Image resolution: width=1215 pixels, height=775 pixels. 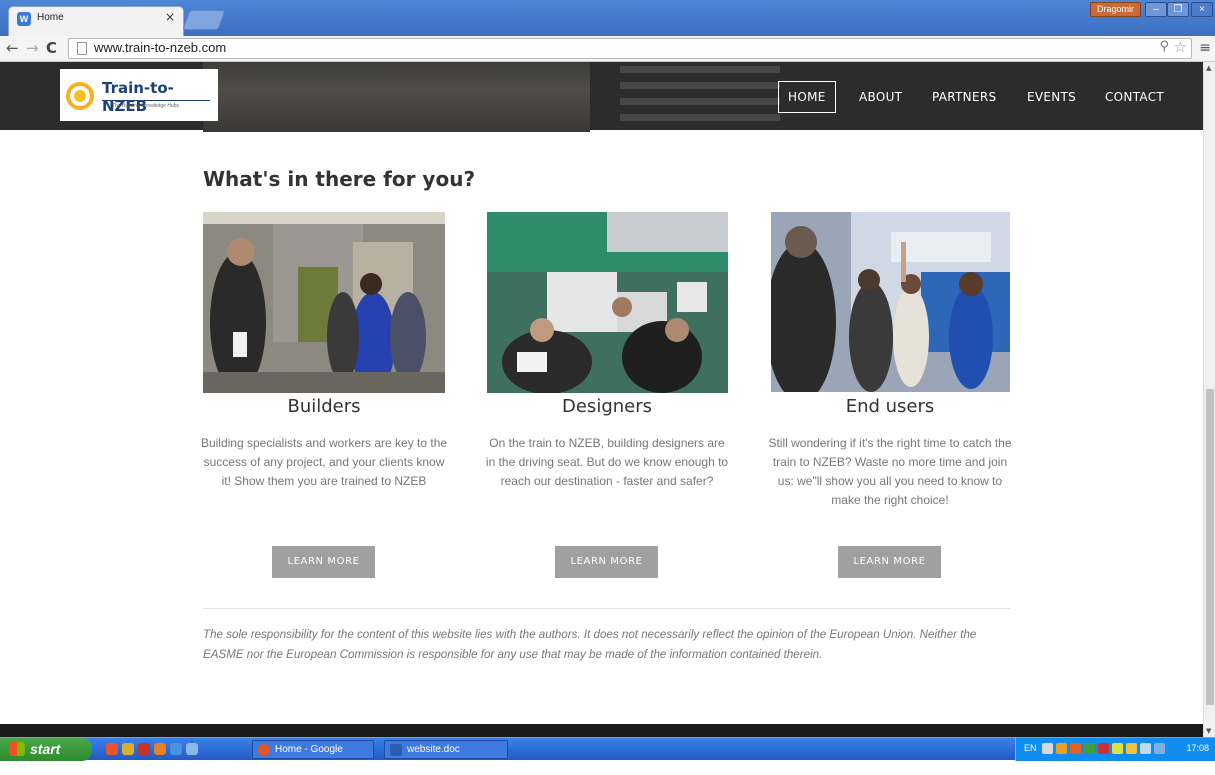 I want to click on start-label: start, so click(x=45, y=749).